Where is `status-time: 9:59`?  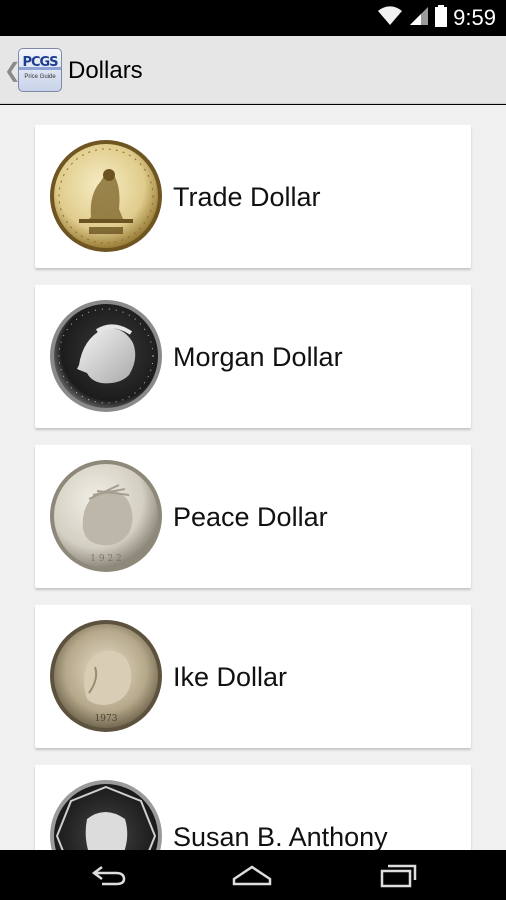 status-time: 9:59 is located at coordinates (474, 17).